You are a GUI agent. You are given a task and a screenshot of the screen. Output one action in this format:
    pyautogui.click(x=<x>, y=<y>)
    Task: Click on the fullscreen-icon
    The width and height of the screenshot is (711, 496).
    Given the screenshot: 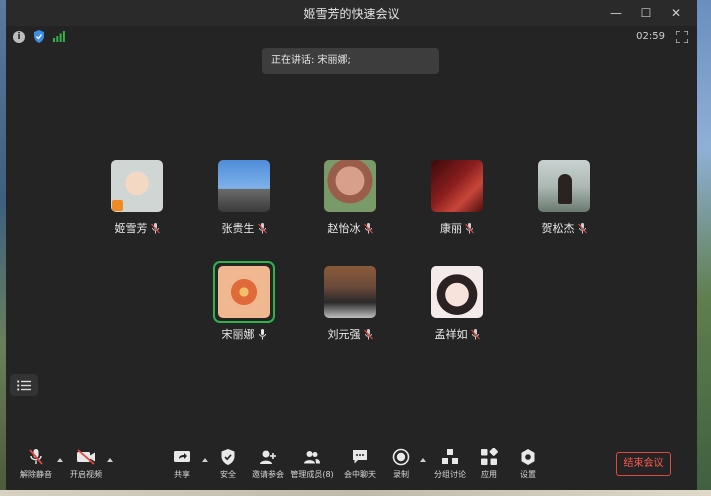 What is the action you would take?
    pyautogui.click(x=682, y=37)
    